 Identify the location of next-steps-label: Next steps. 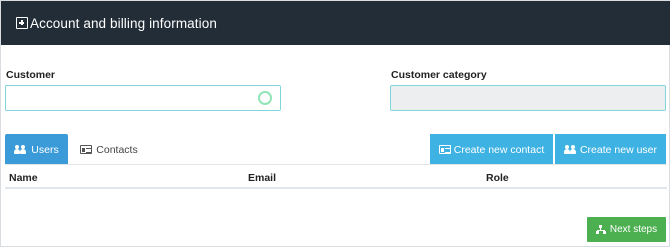
(633, 229).